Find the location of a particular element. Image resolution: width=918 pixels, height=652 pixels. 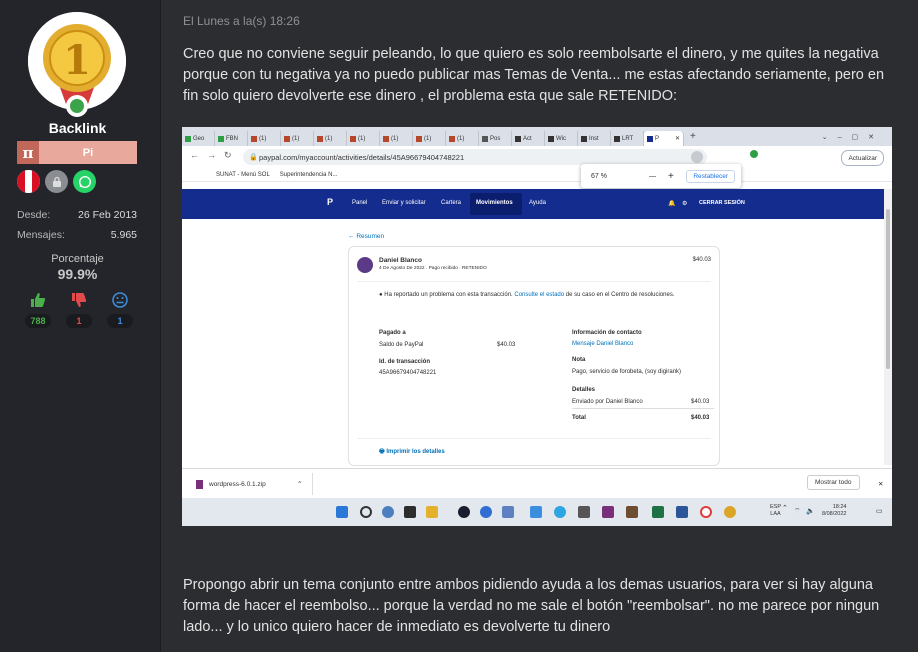

wifi-icon: ⌔ is located at coordinates (797, 511).